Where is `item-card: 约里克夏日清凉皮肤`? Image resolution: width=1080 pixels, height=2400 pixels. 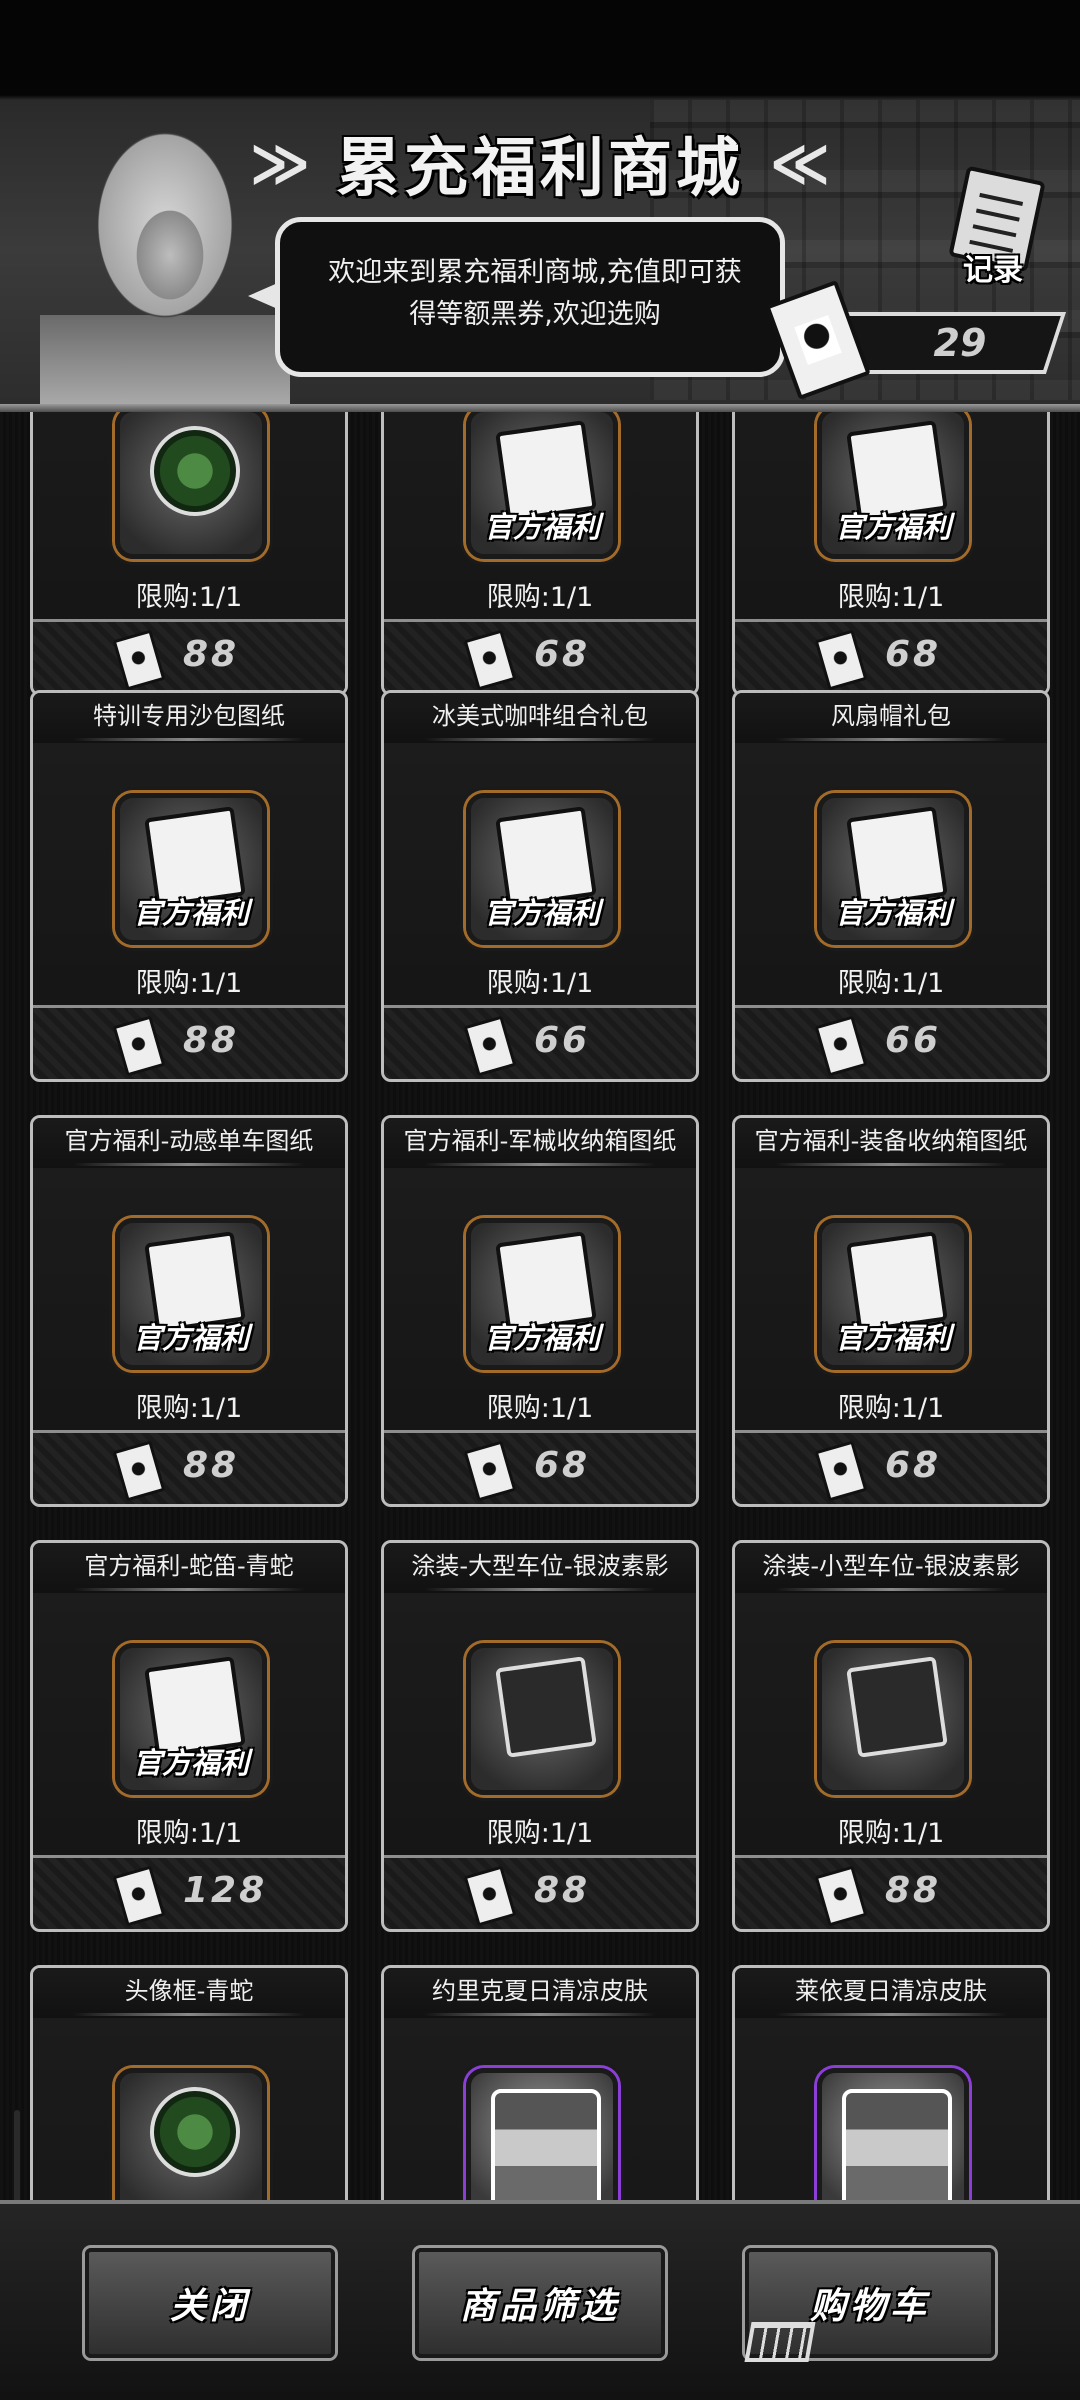 item-card: 约里克夏日清凉皮肤 is located at coordinates (540, 2083).